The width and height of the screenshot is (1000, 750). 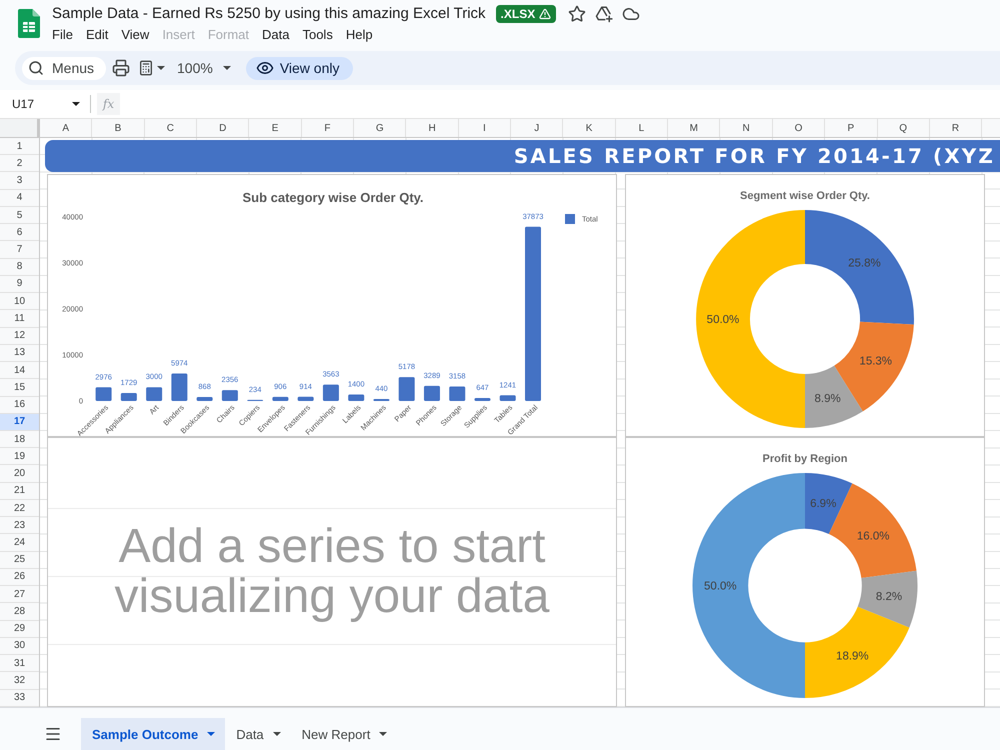 What do you see at coordinates (851, 128) in the screenshot?
I see `column-header: P` at bounding box center [851, 128].